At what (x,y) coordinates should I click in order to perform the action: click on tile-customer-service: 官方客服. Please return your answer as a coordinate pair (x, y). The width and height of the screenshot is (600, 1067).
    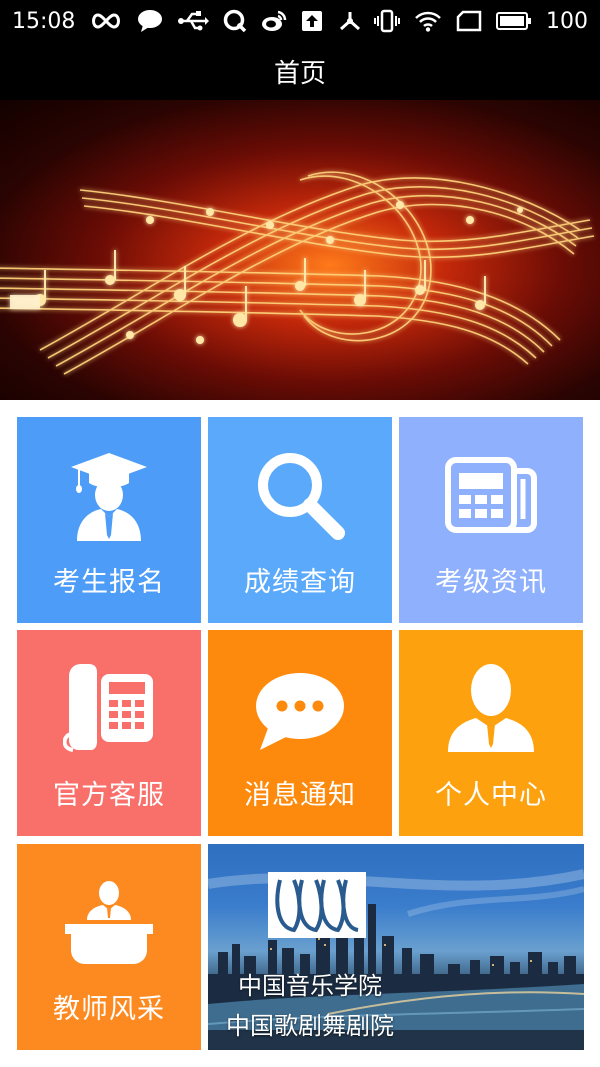
    Looking at the image, I should click on (109, 733).